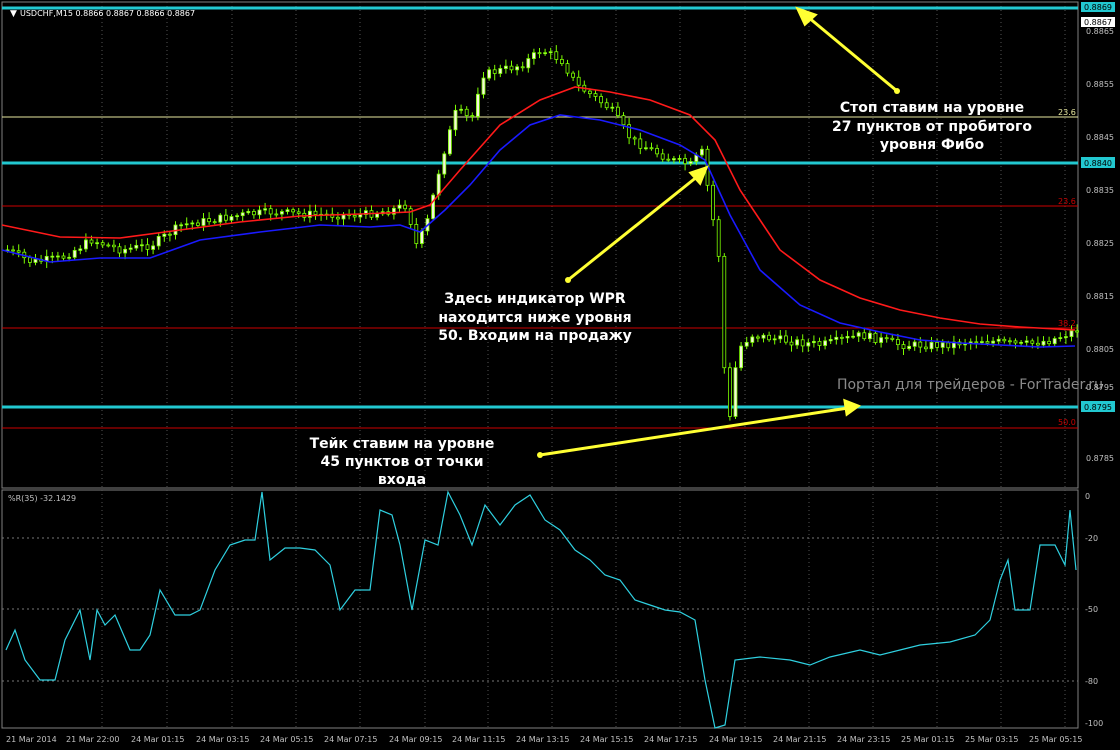 The image size is (1120, 750). What do you see at coordinates (633, 228) in the screenshot?
I see `entry-arrow-shaft` at bounding box center [633, 228].